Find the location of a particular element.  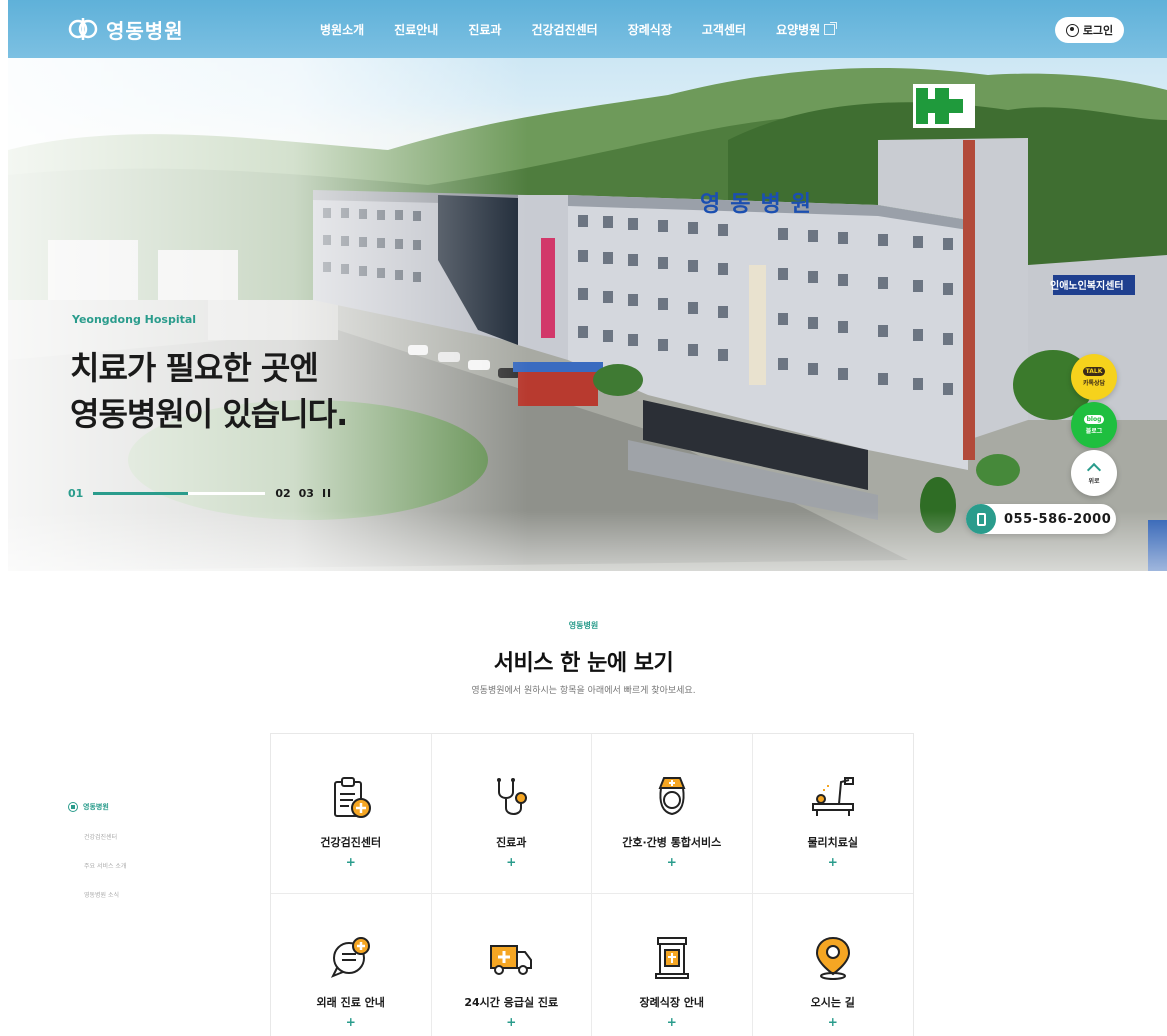

kakao-talk-button: TALK 카톡상담 is located at coordinates (1094, 377).